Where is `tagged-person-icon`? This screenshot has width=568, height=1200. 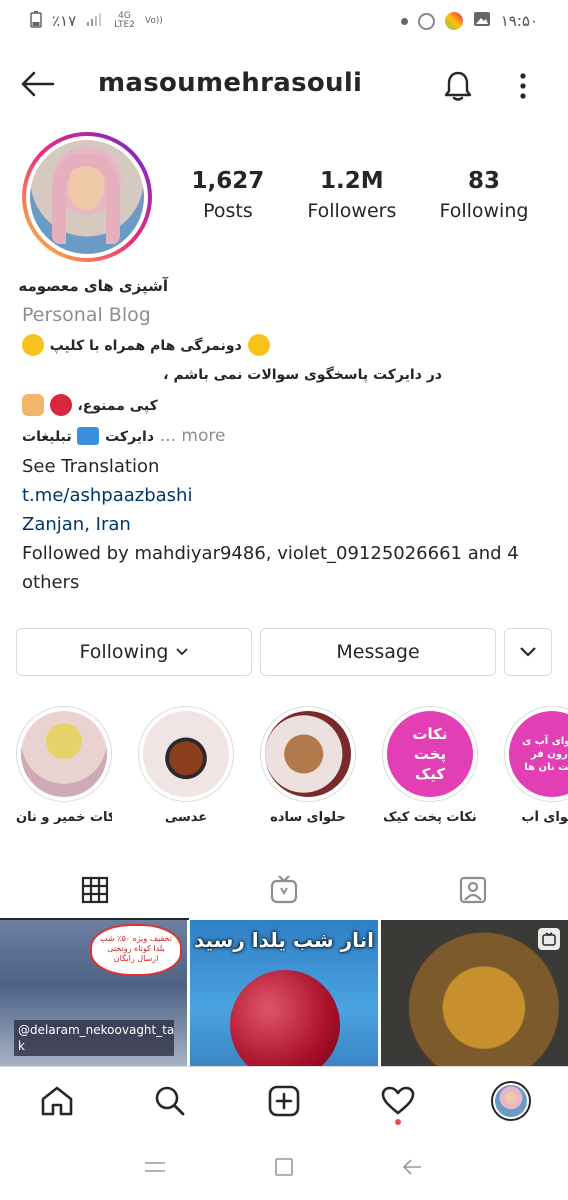 tagged-person-icon is located at coordinates (473, 890).